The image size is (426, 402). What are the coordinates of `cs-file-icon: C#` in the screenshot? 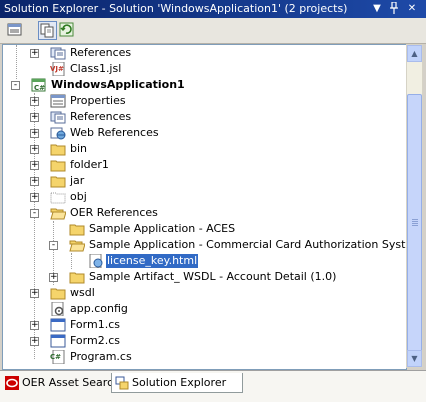 It's located at (58, 357).